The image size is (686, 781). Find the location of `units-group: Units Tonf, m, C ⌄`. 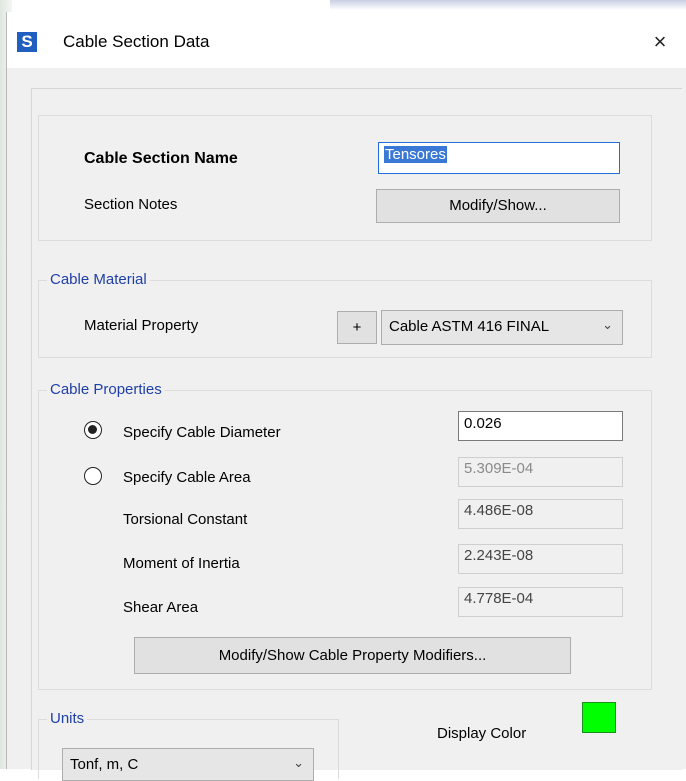

units-group: Units Tonf, m, C ⌄ is located at coordinates (188, 745).